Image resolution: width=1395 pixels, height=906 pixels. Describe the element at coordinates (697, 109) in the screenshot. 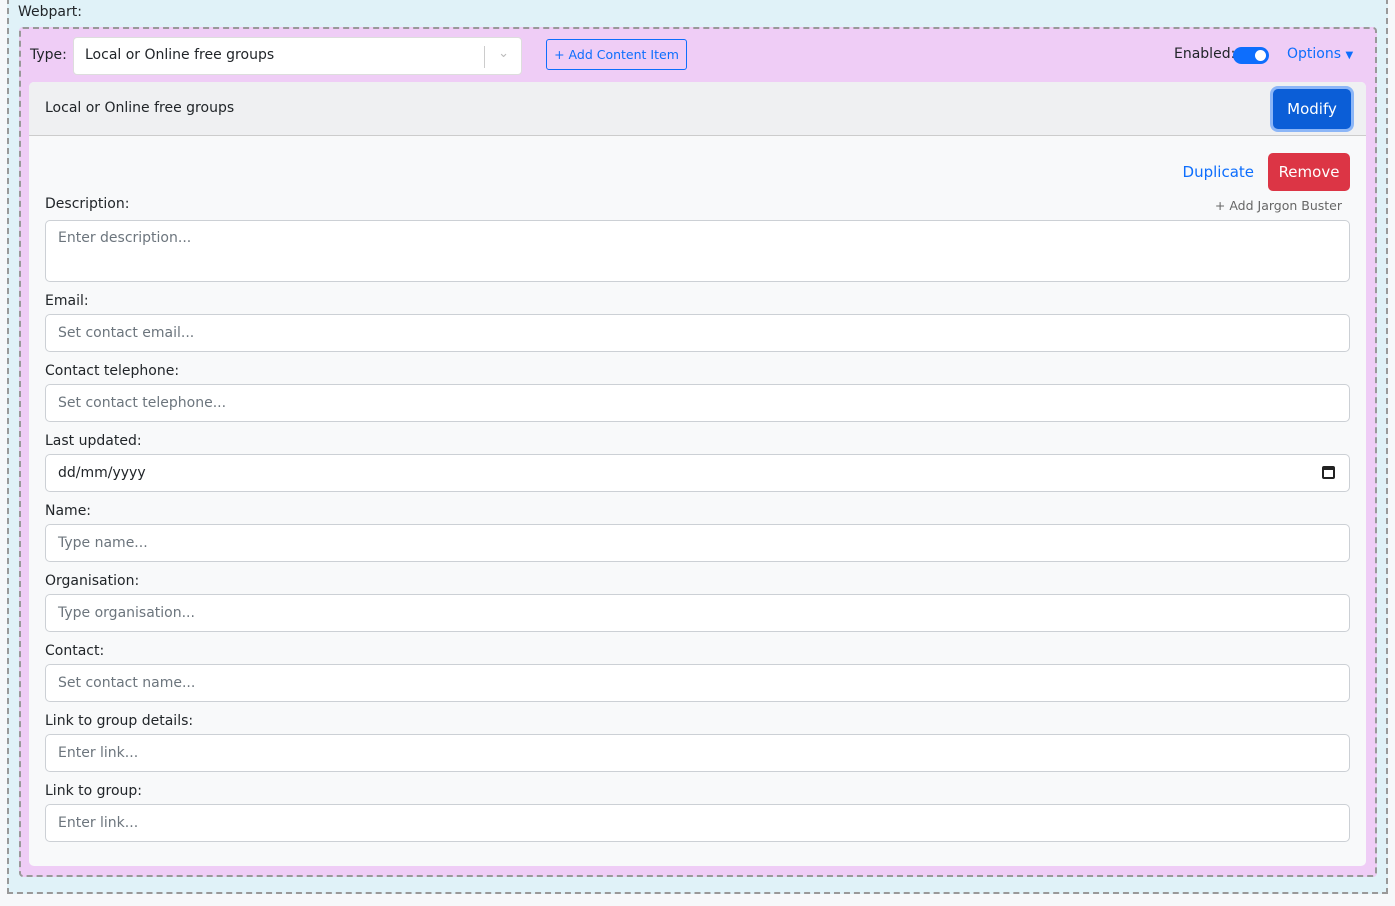

I see `card-header: Local or Online free groups Modify` at that location.